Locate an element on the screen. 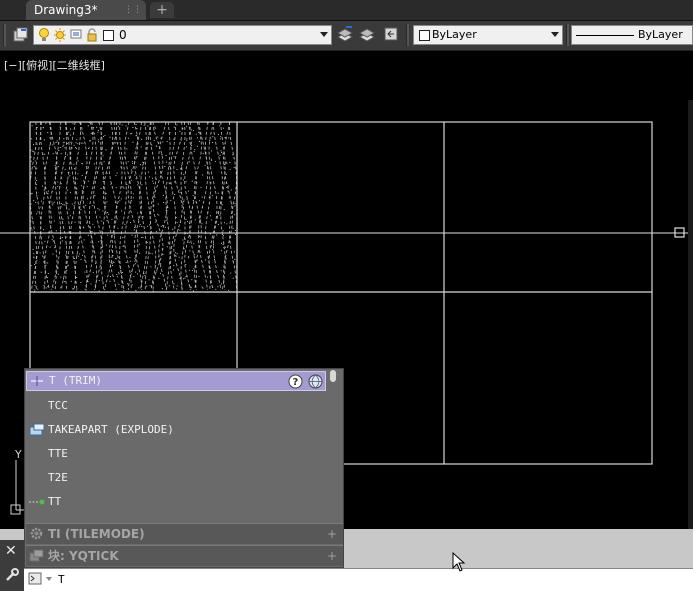 Image resolution: width=693 pixels, height=591 pixels. linetype-dropdown: ByLayer is located at coordinates (632, 35).